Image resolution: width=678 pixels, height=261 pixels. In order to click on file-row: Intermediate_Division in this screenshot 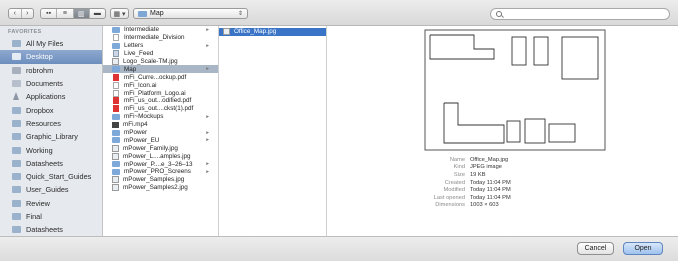, I will do `click(160, 38)`.